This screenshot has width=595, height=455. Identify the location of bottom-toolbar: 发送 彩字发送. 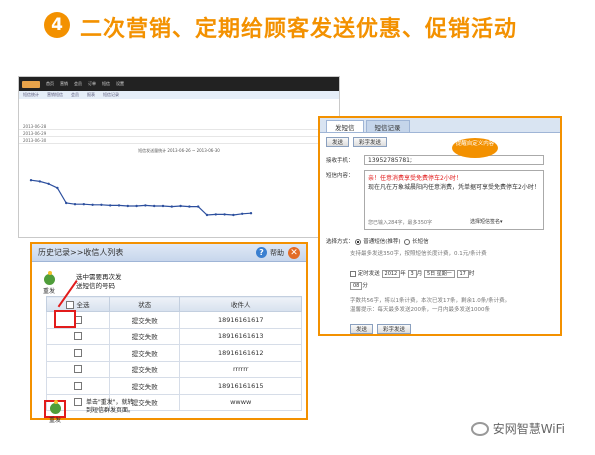
(380, 329).